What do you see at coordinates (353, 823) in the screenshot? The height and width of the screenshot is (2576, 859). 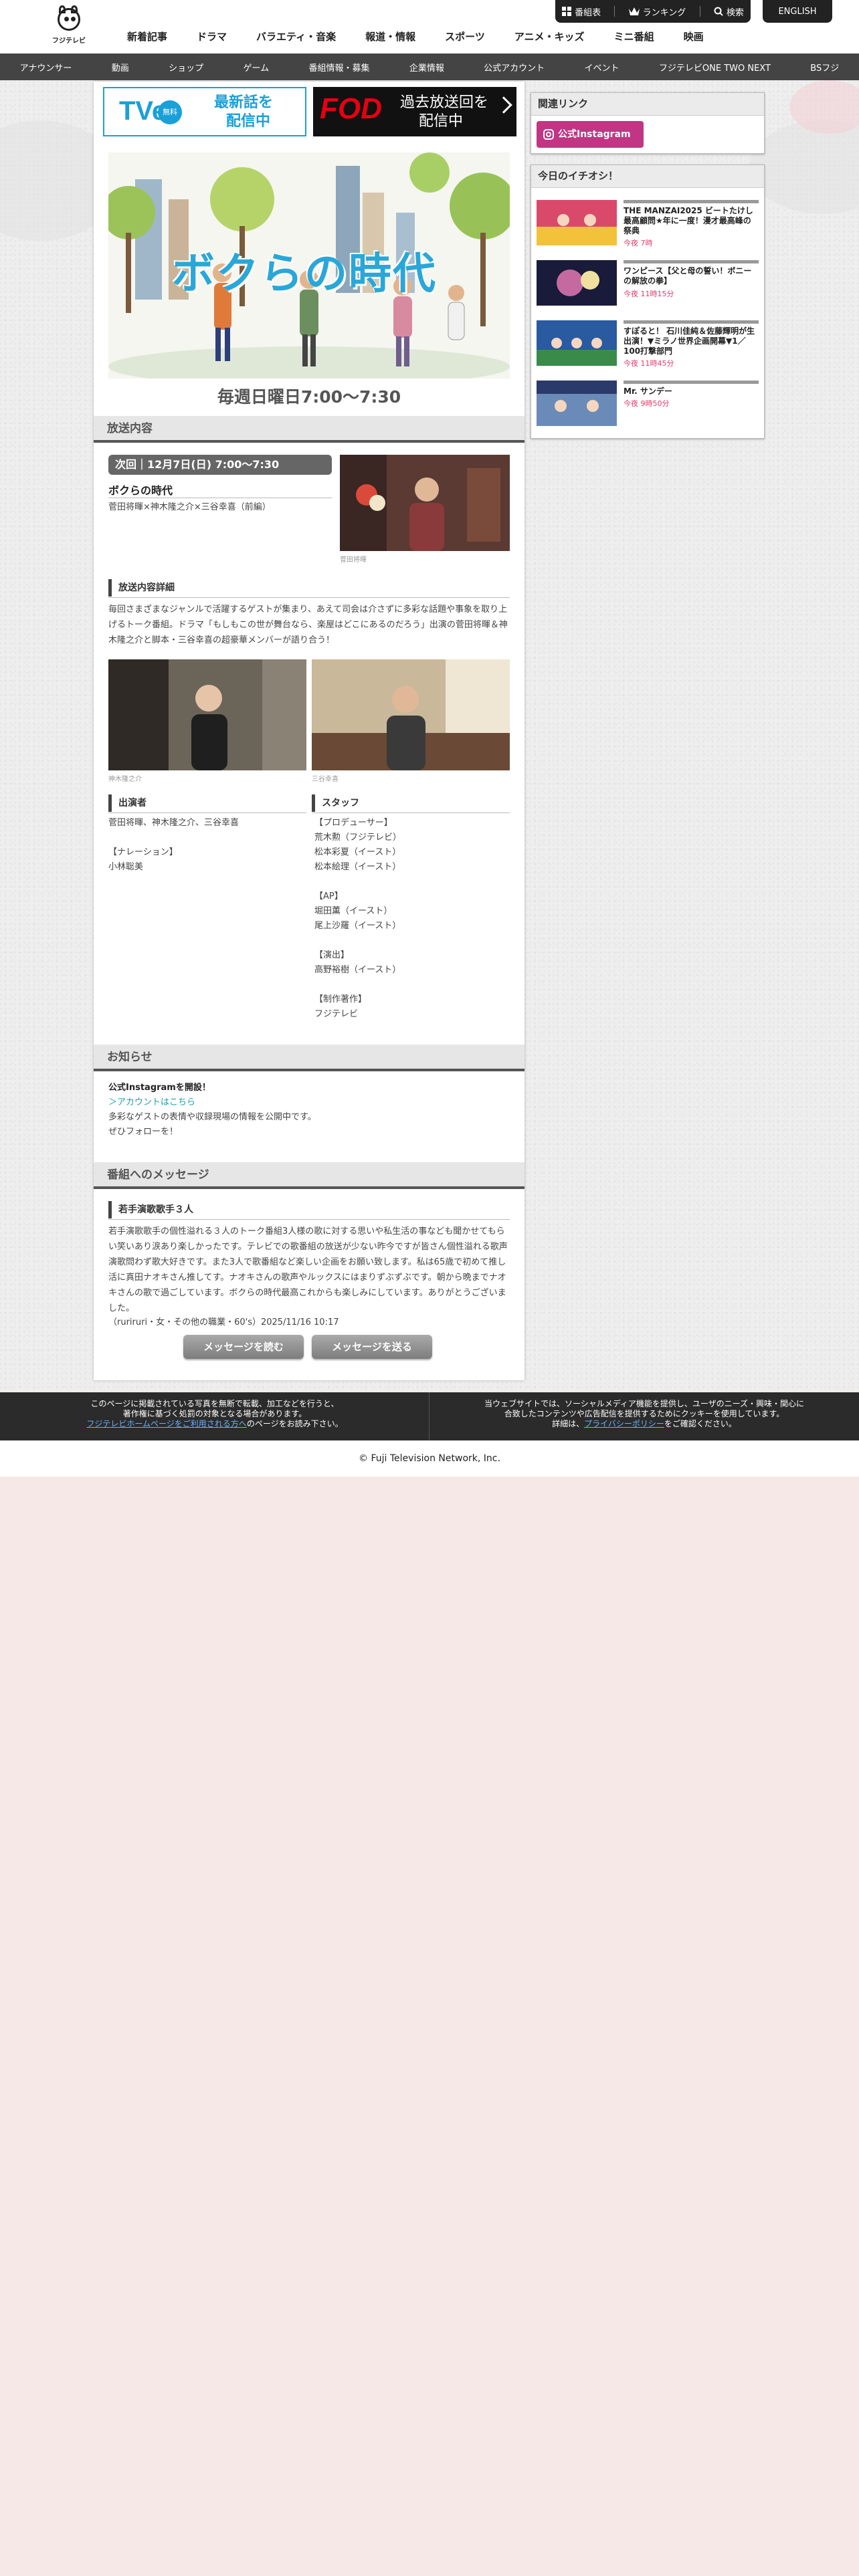 I see `staff-line: 【プロデューサー】` at bounding box center [353, 823].